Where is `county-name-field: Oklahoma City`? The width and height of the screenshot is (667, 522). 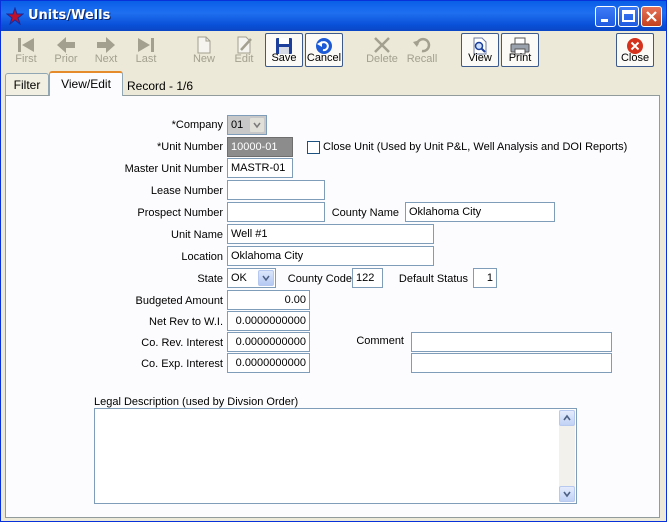 county-name-field: Oklahoma City is located at coordinates (480, 212).